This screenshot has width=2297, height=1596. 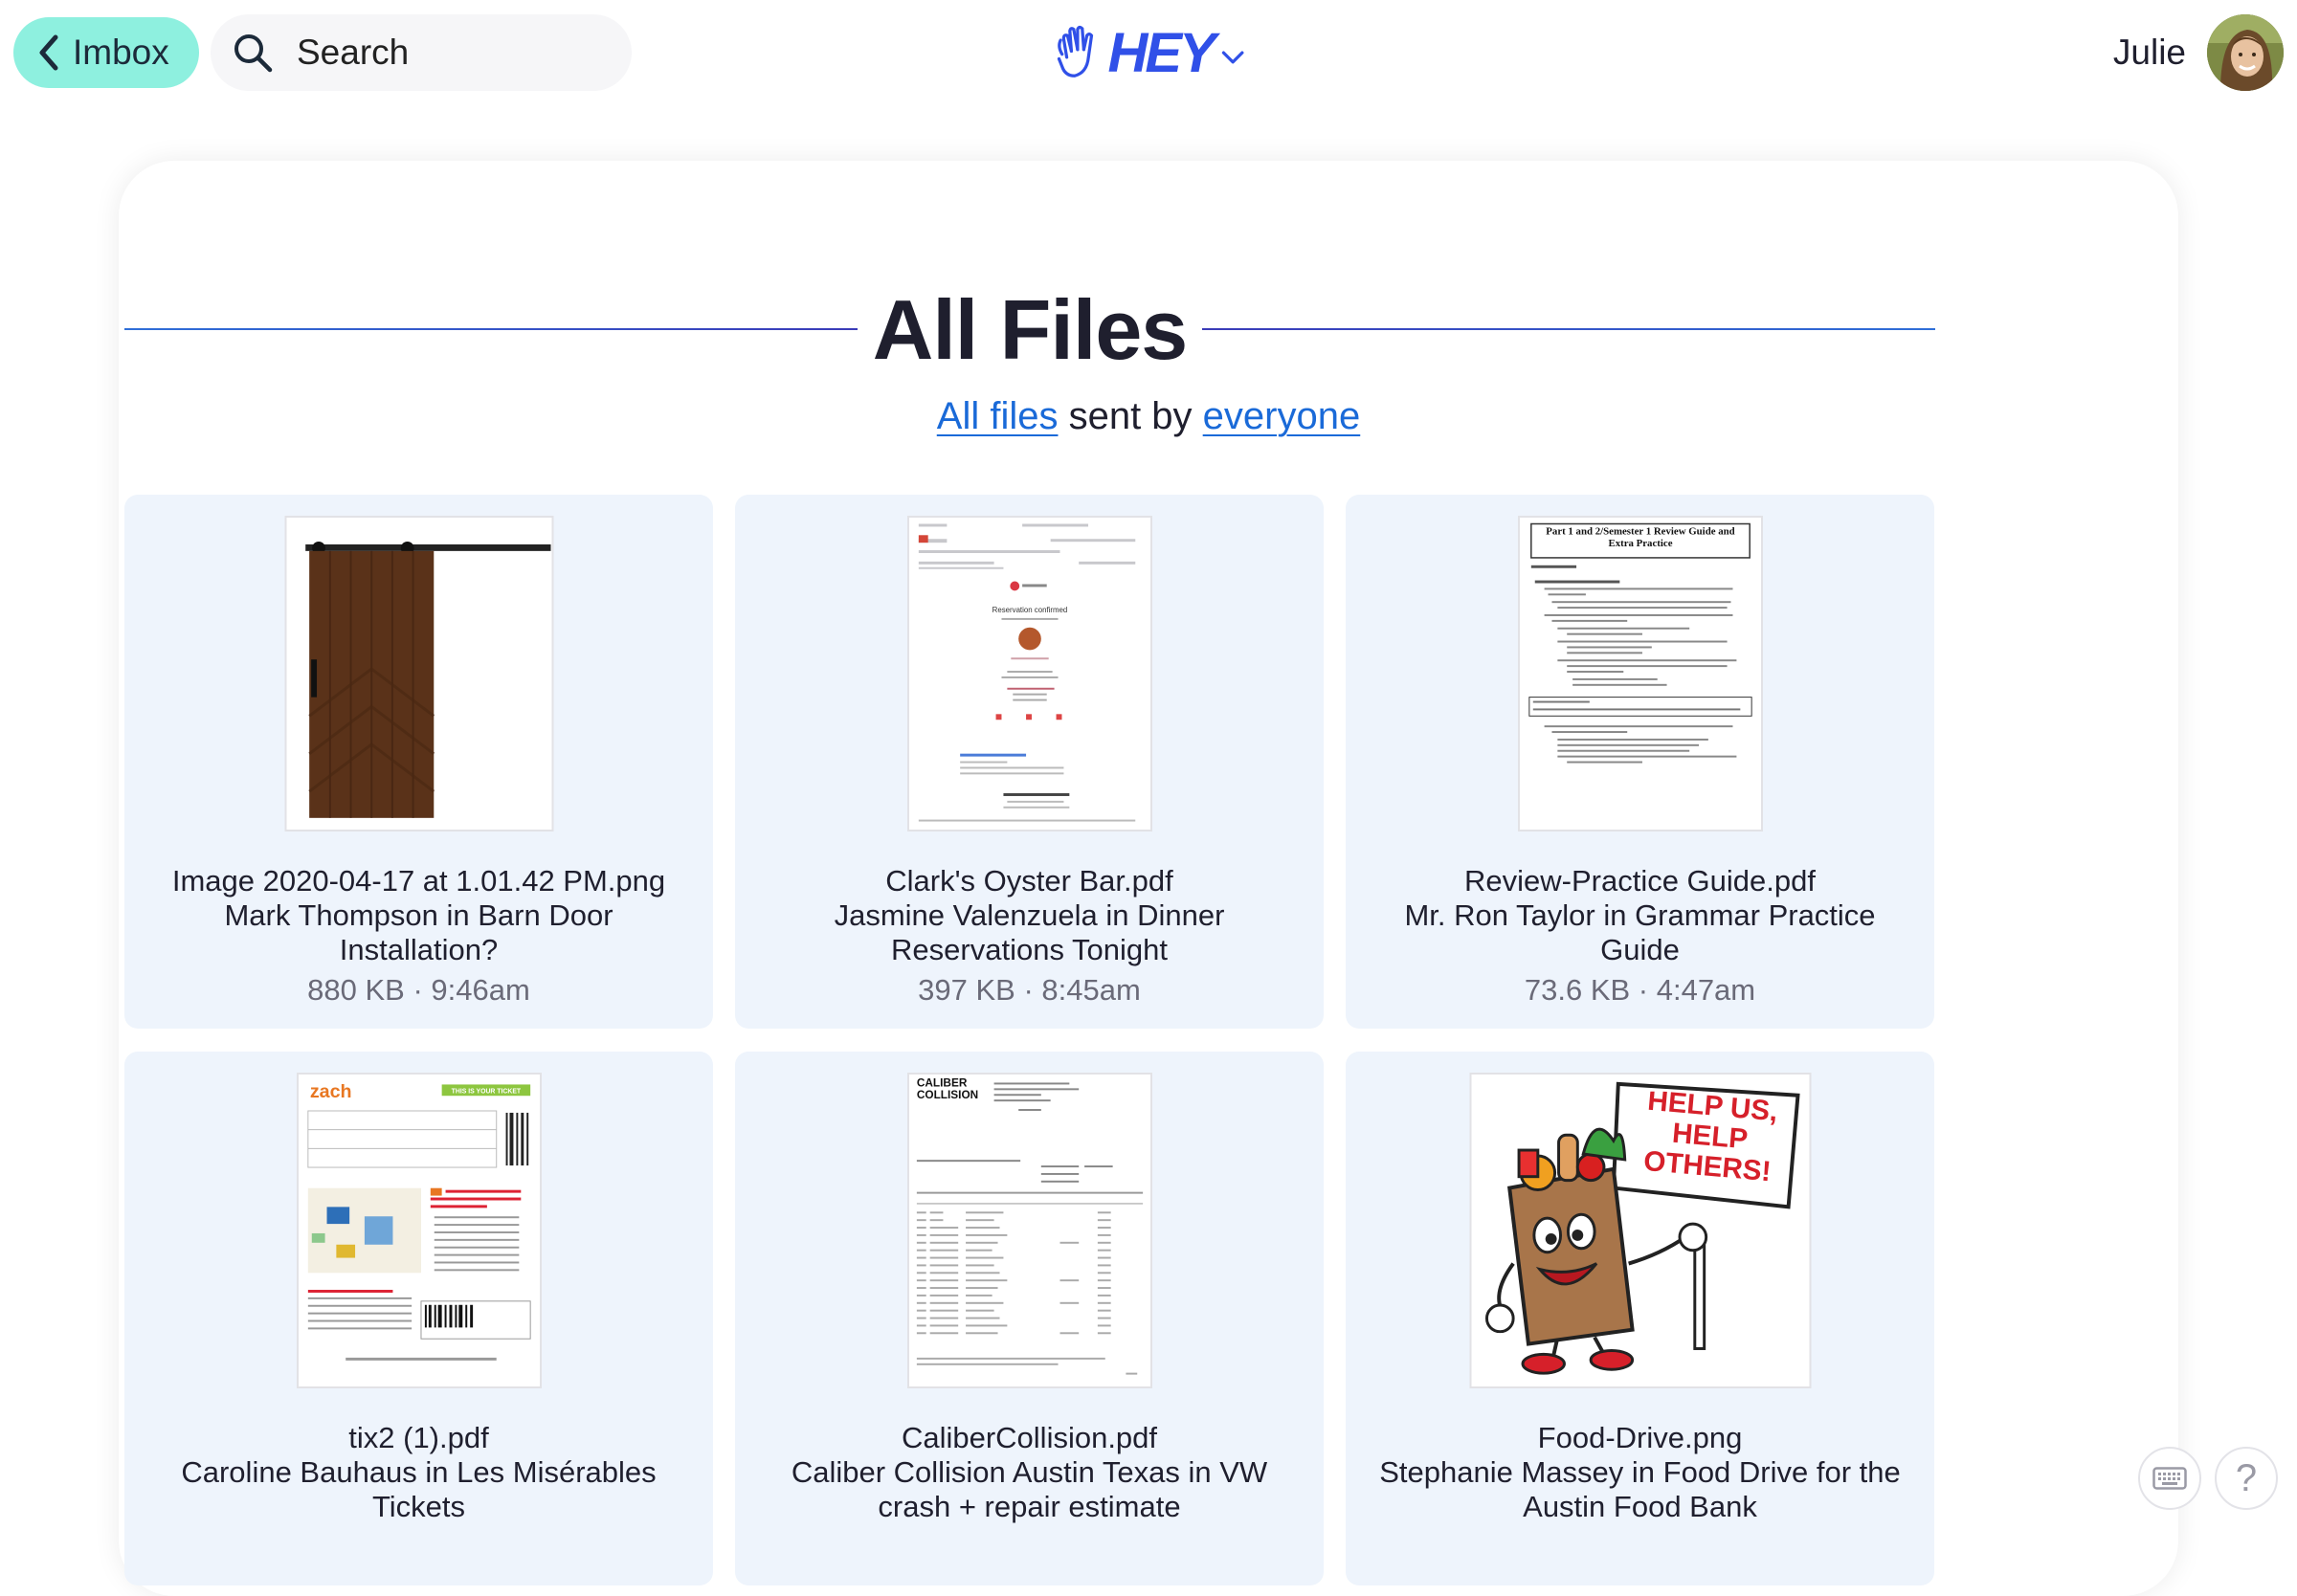 I want to click on reservation-email-pdf: Reservation confirmed, so click(x=1029, y=674).